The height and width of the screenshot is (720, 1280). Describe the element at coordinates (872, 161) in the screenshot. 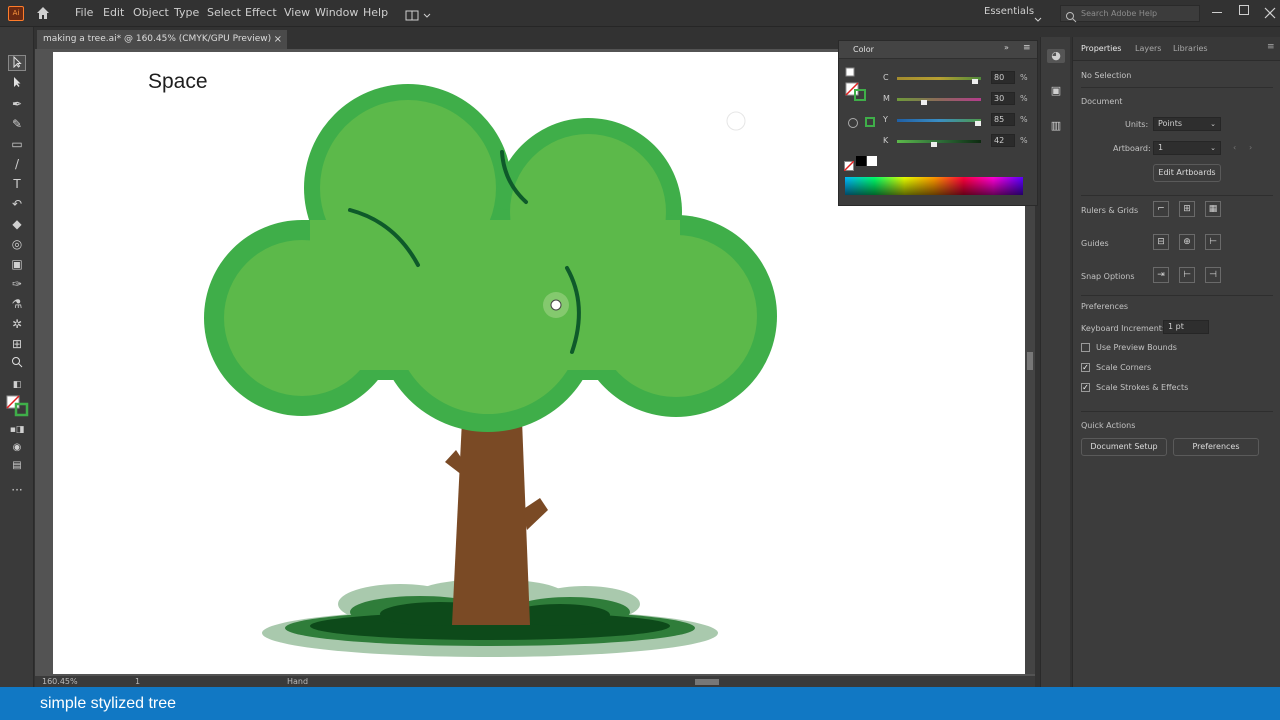

I see `white-swatch` at that location.